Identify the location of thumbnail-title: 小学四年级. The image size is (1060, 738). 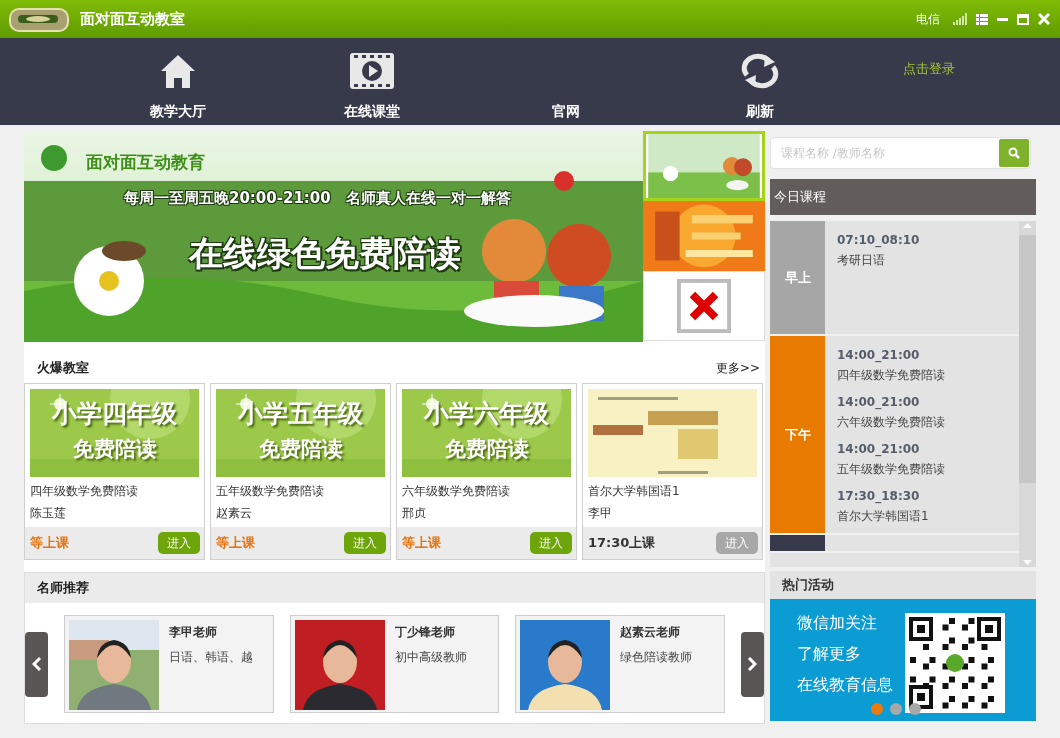
(114, 414).